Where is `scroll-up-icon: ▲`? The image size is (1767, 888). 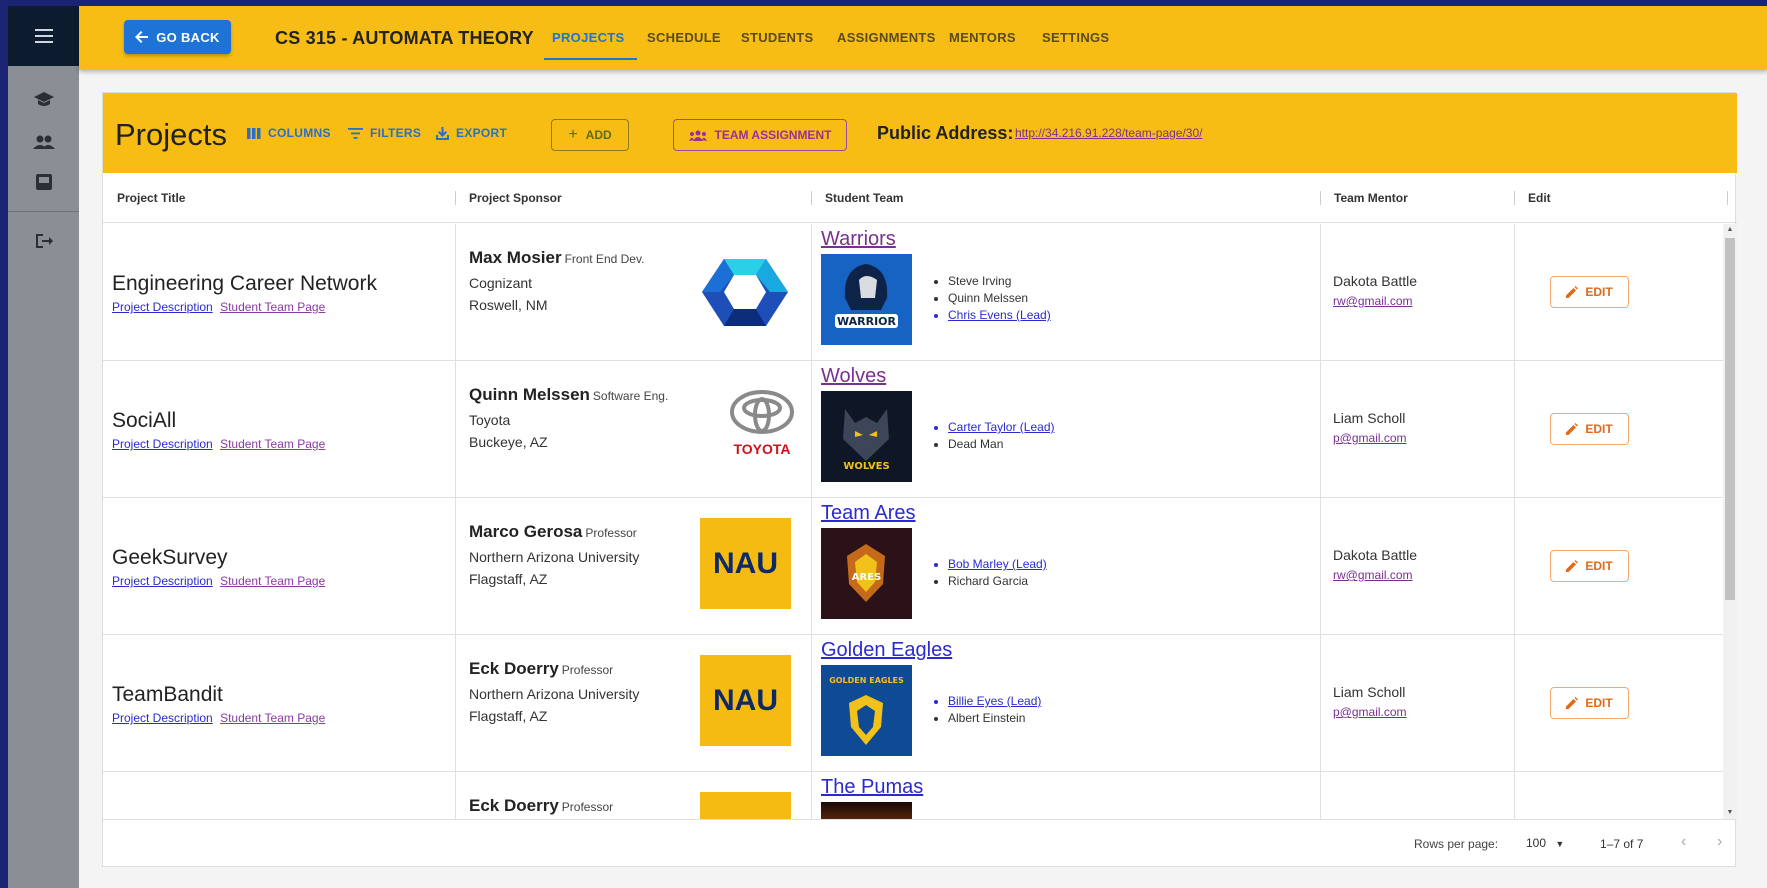
scroll-up-icon: ▲ is located at coordinates (1730, 230).